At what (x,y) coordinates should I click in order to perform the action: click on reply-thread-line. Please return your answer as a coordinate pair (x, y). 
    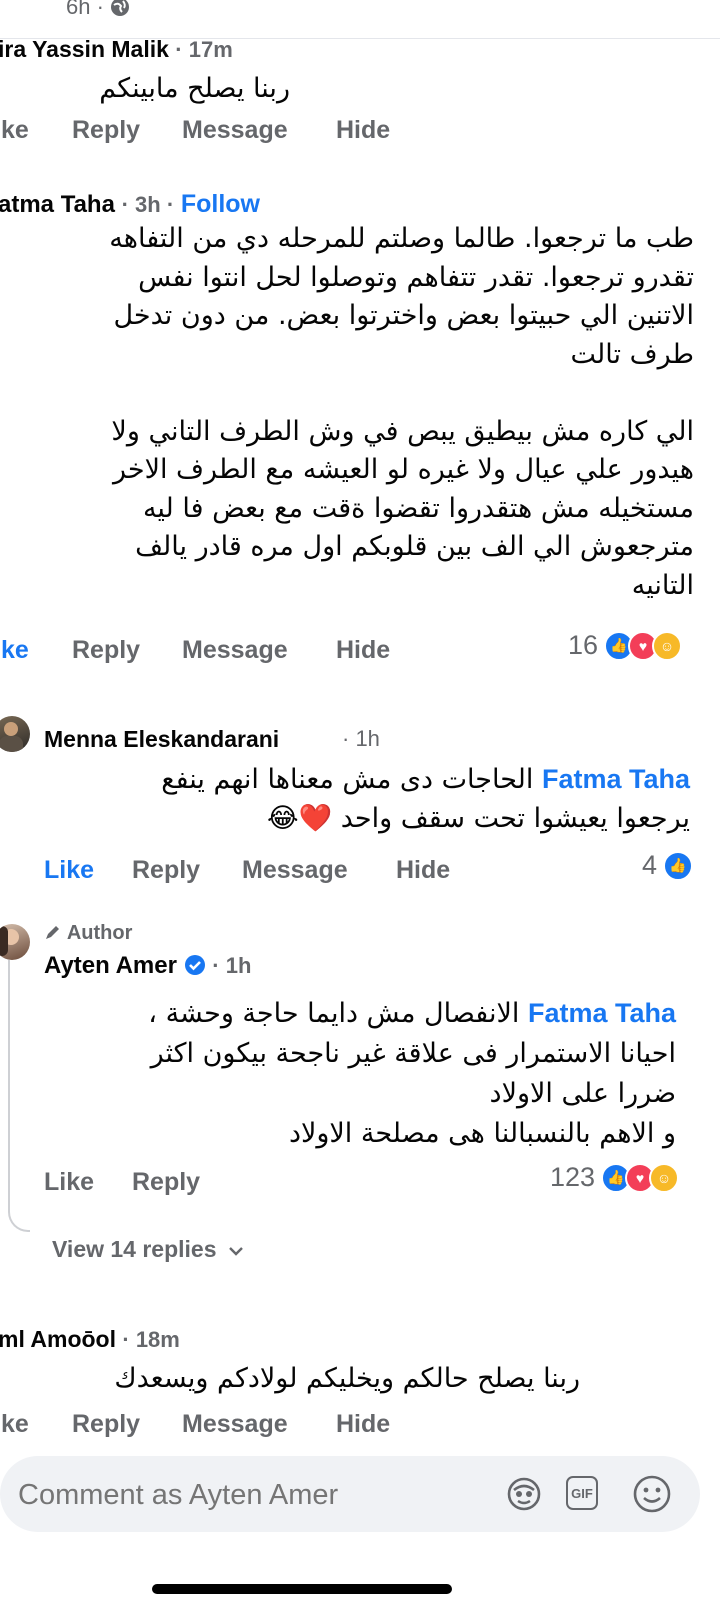
    Looking at the image, I should click on (19, 1096).